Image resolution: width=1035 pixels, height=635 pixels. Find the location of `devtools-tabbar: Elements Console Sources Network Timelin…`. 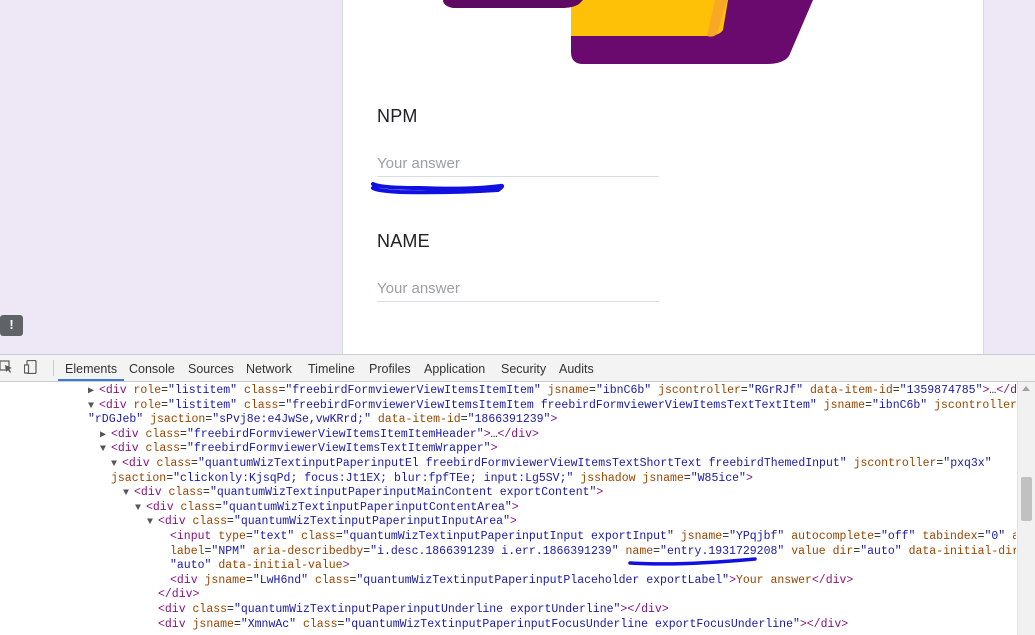

devtools-tabbar: Elements Console Sources Network Timelin… is located at coordinates (517, 368).